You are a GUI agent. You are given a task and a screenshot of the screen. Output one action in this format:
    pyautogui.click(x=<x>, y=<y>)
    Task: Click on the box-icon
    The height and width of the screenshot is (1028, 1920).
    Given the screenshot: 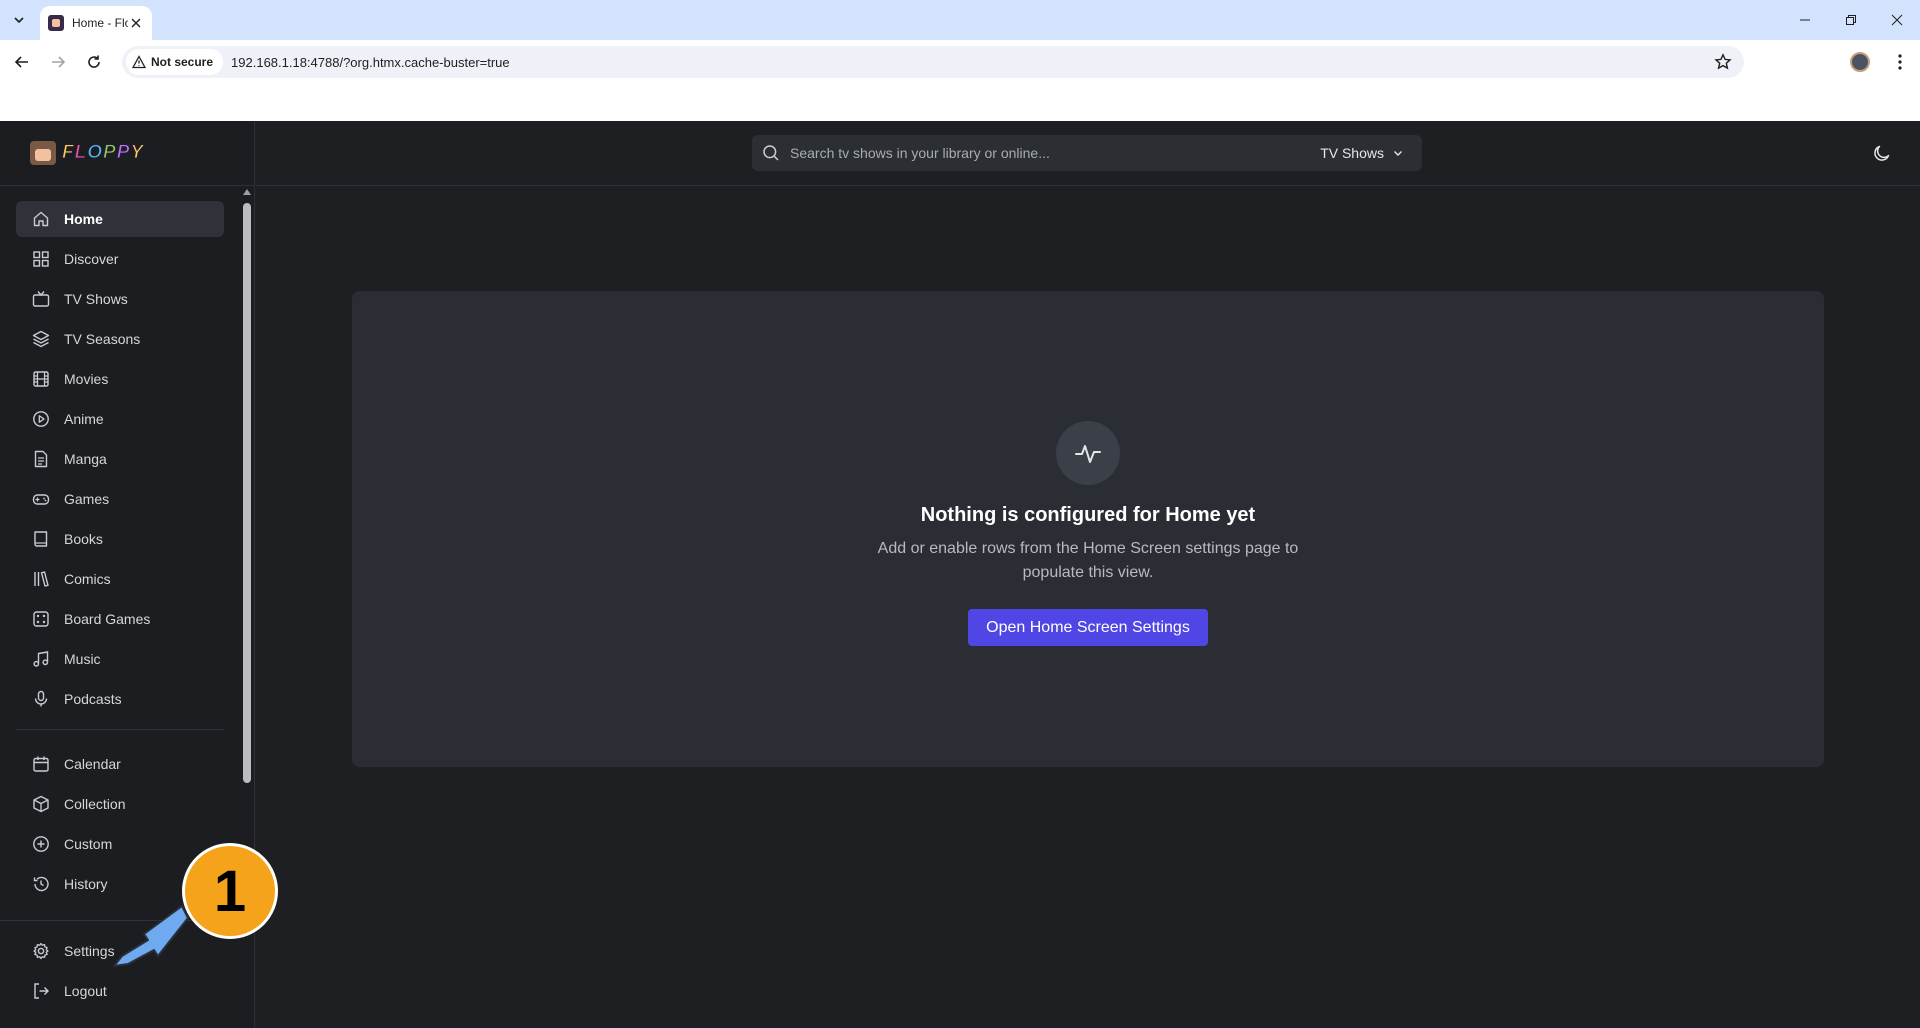 What is the action you would take?
    pyautogui.click(x=41, y=804)
    